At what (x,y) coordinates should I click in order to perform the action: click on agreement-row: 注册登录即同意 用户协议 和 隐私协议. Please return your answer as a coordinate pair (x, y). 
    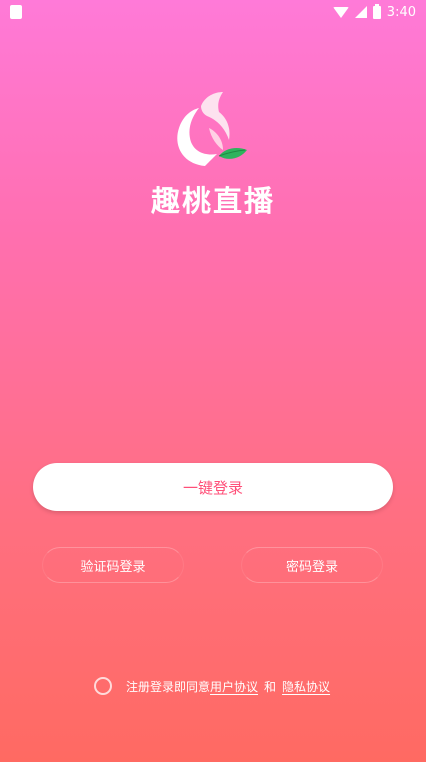
    Looking at the image, I should click on (212, 686).